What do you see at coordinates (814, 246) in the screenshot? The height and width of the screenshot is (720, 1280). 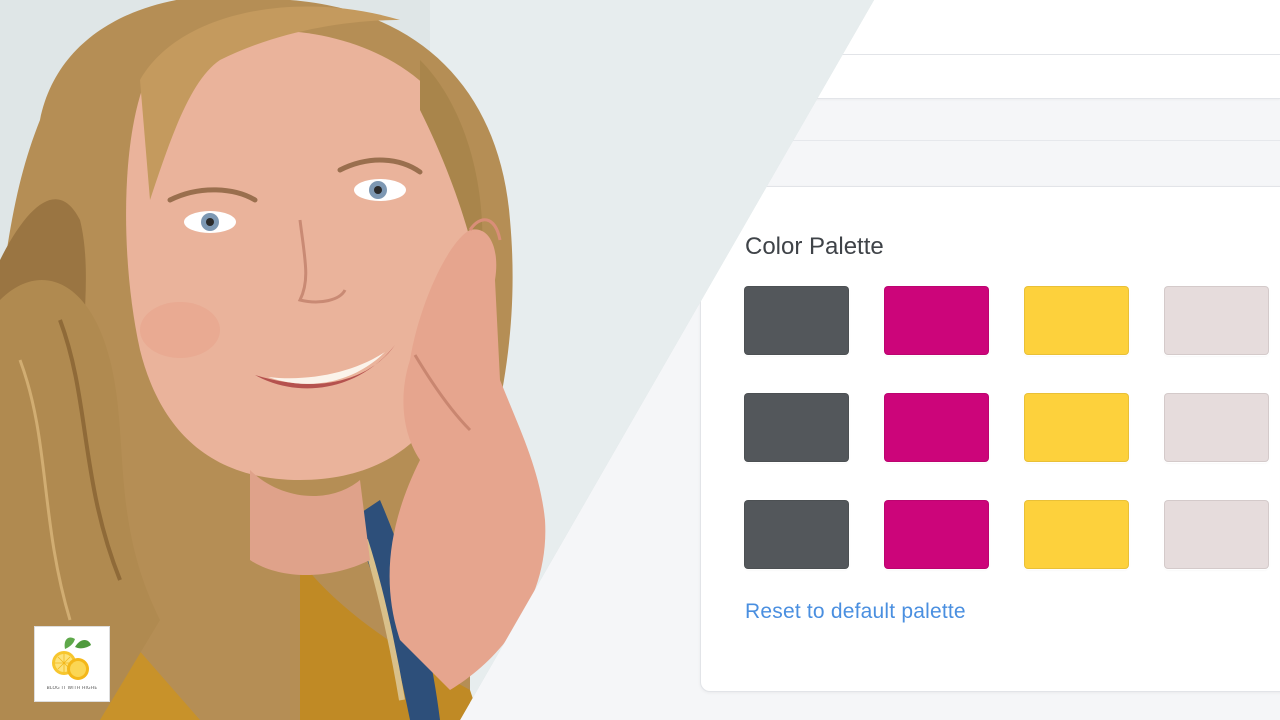 I see `color-palette-title: Color Palette` at bounding box center [814, 246].